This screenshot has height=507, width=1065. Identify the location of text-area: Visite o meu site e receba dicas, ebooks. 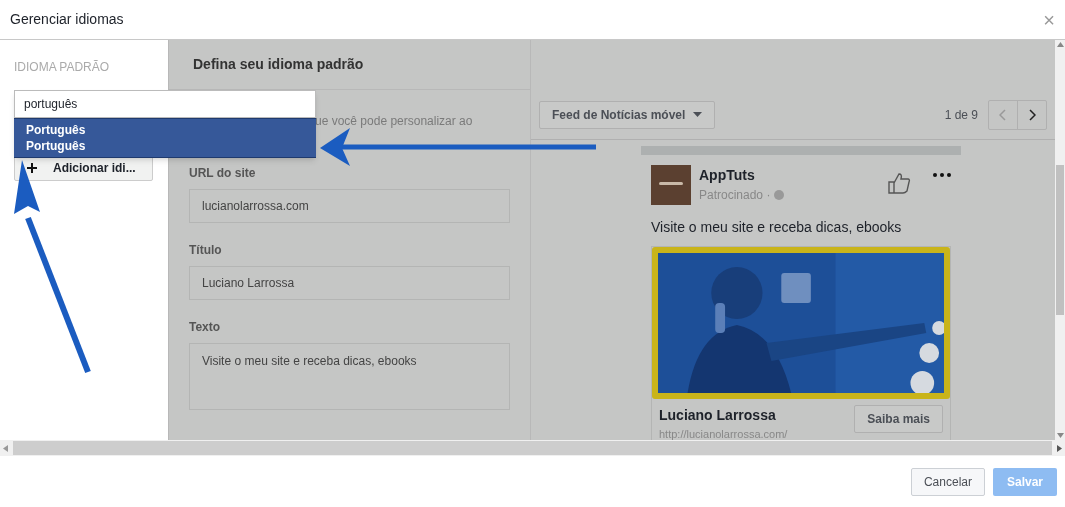
(349, 376).